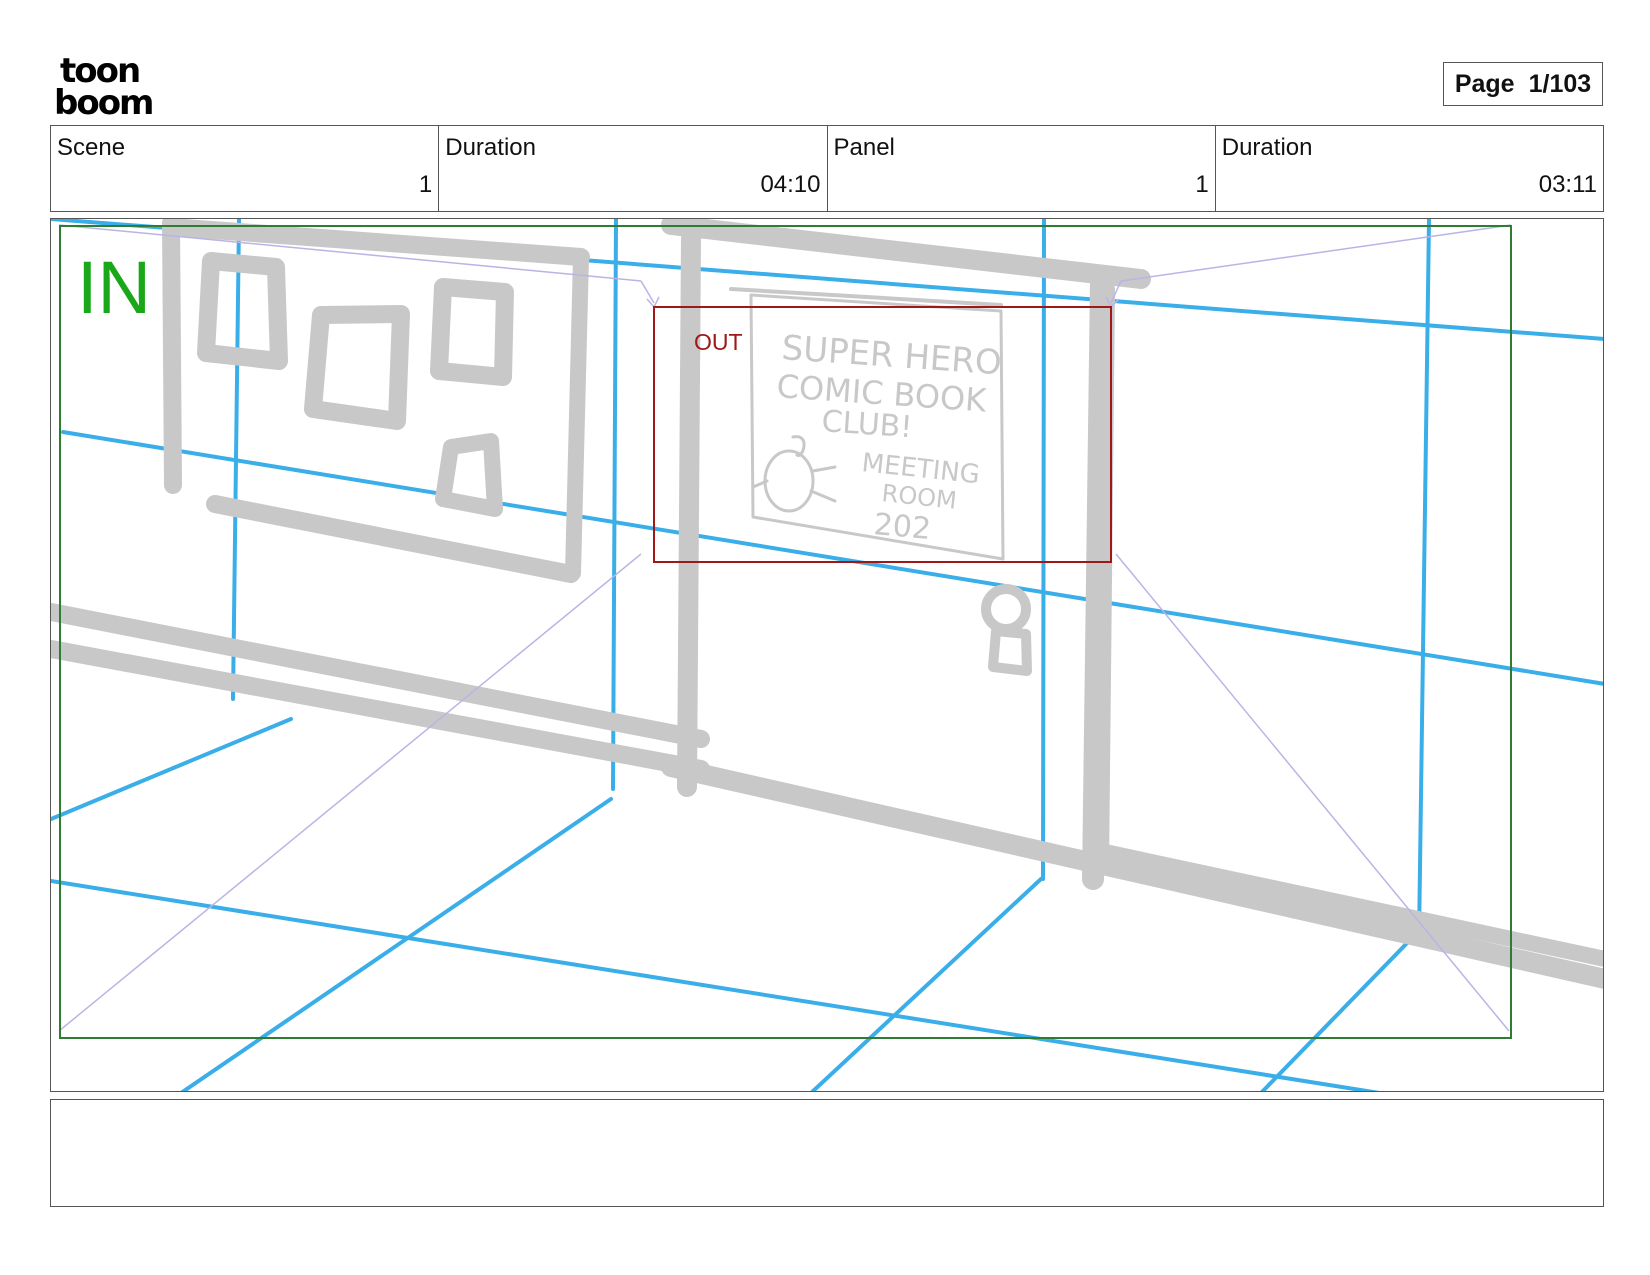 The width and height of the screenshot is (1650, 1275). I want to click on page-label: Page, so click(1484, 83).